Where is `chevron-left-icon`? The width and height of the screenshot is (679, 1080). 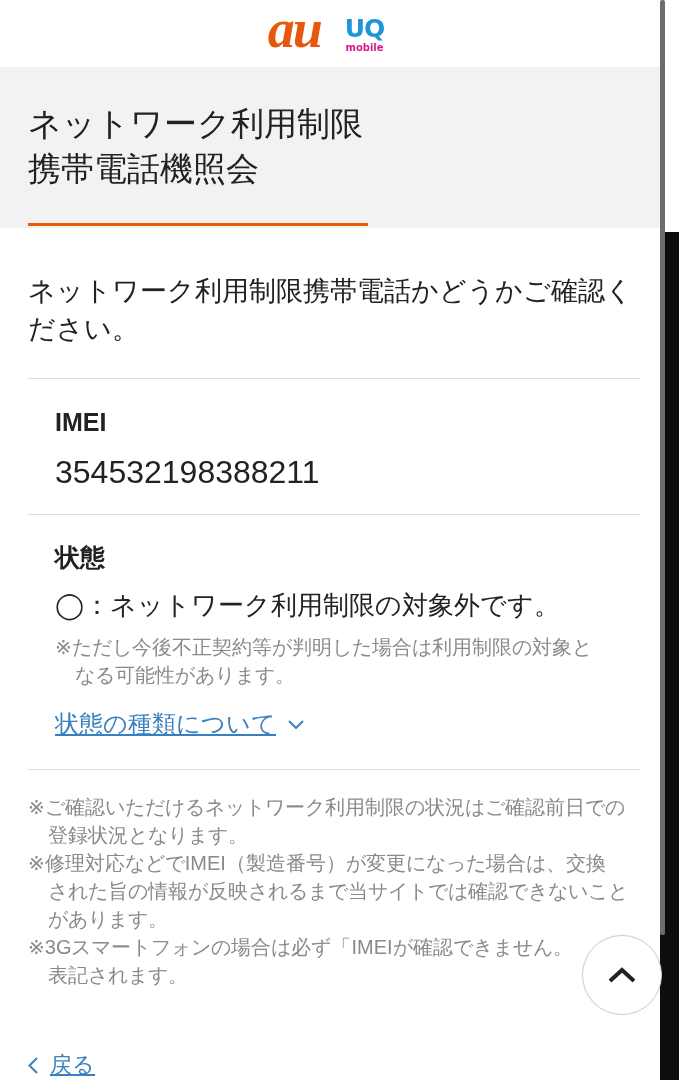 chevron-left-icon is located at coordinates (33, 1065).